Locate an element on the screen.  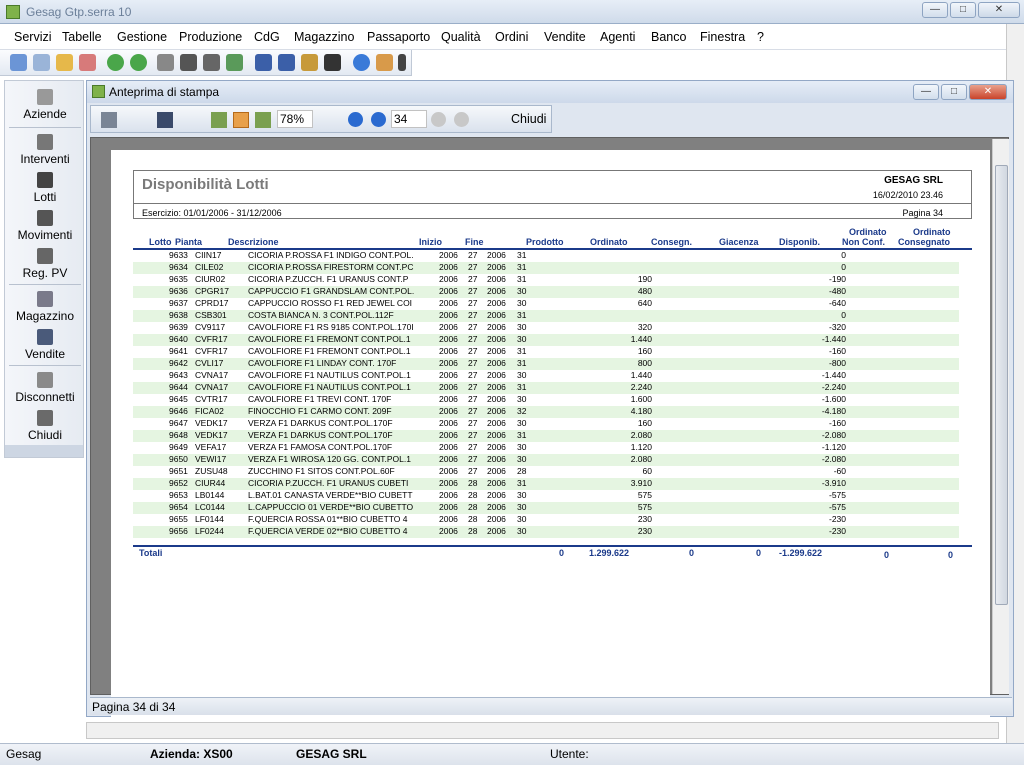
preview-vertical-scrollbar is located at coordinates (1000, 416).